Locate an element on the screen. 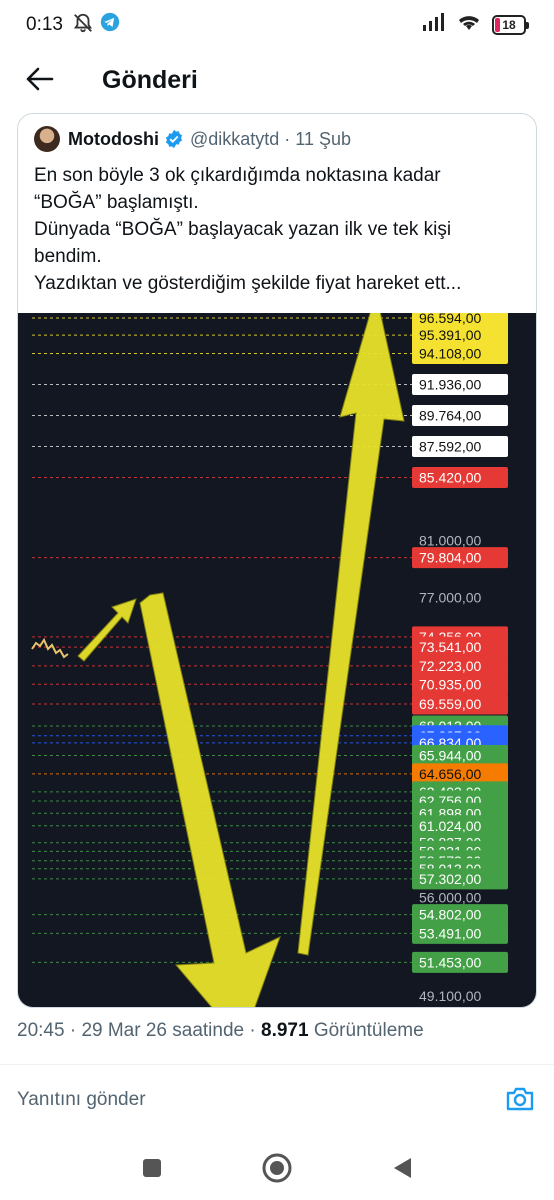 This screenshot has width=554, height=1200. system-back-button is located at coordinates (402, 1168).